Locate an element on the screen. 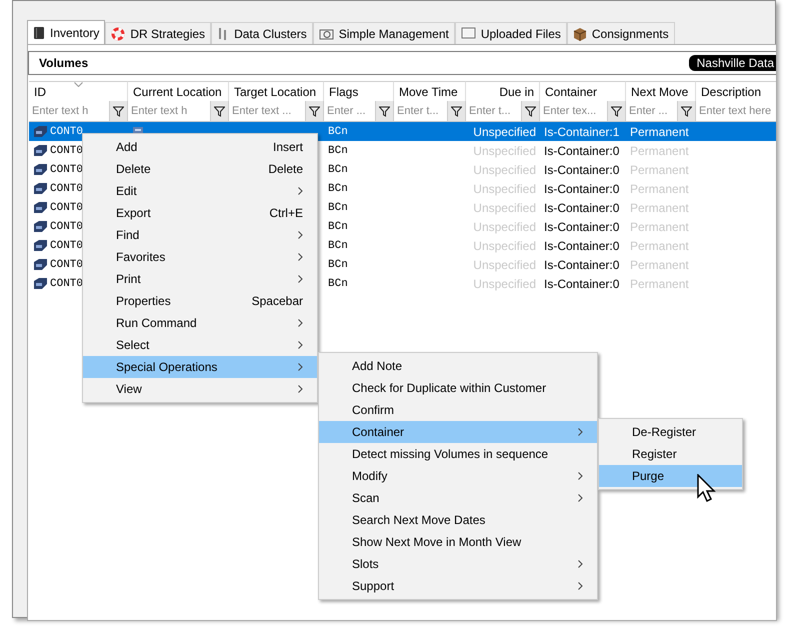  book-icon is located at coordinates (39, 33).